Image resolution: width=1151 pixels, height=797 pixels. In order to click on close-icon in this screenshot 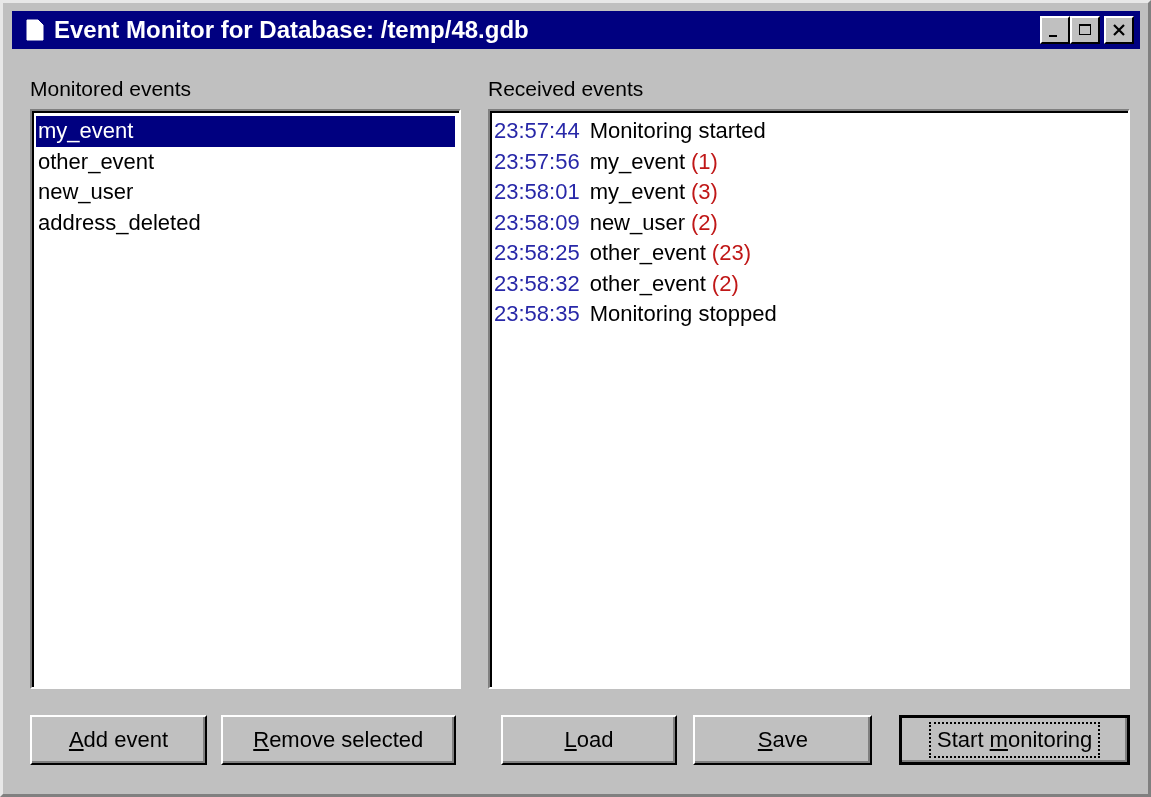, I will do `click(1119, 30)`.